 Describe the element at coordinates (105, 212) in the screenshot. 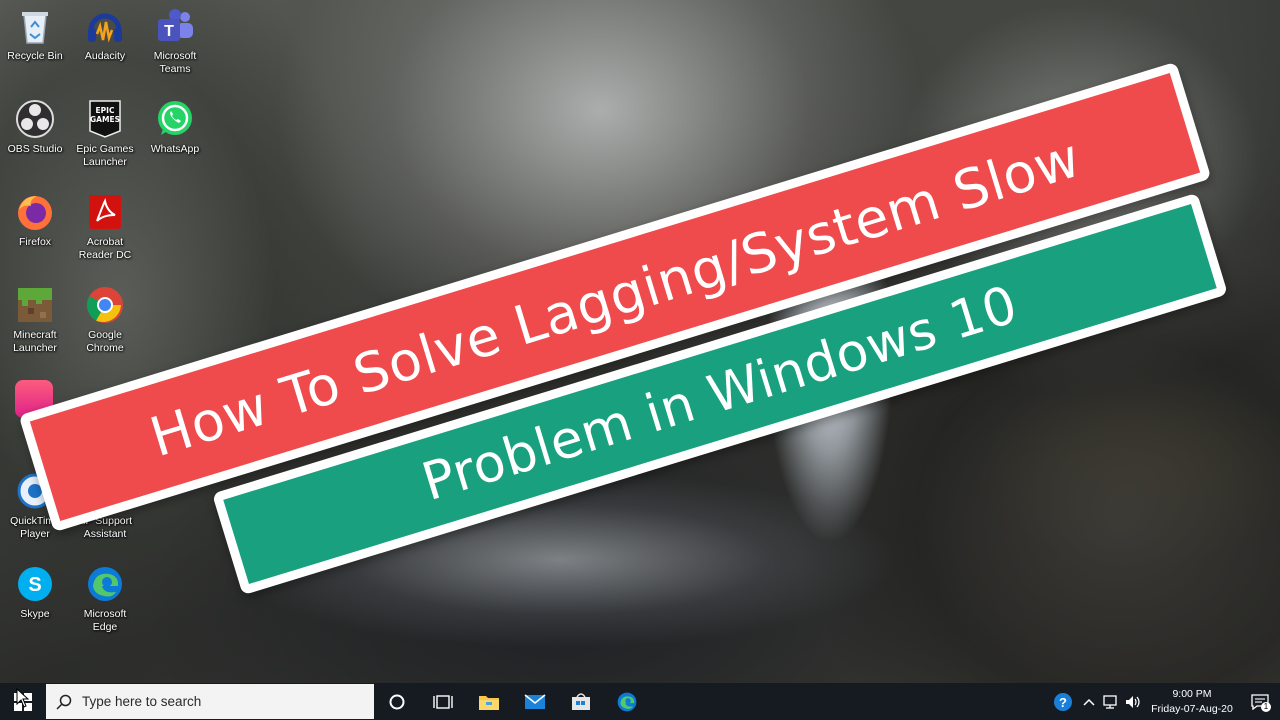

I see `acrobat-icon` at that location.